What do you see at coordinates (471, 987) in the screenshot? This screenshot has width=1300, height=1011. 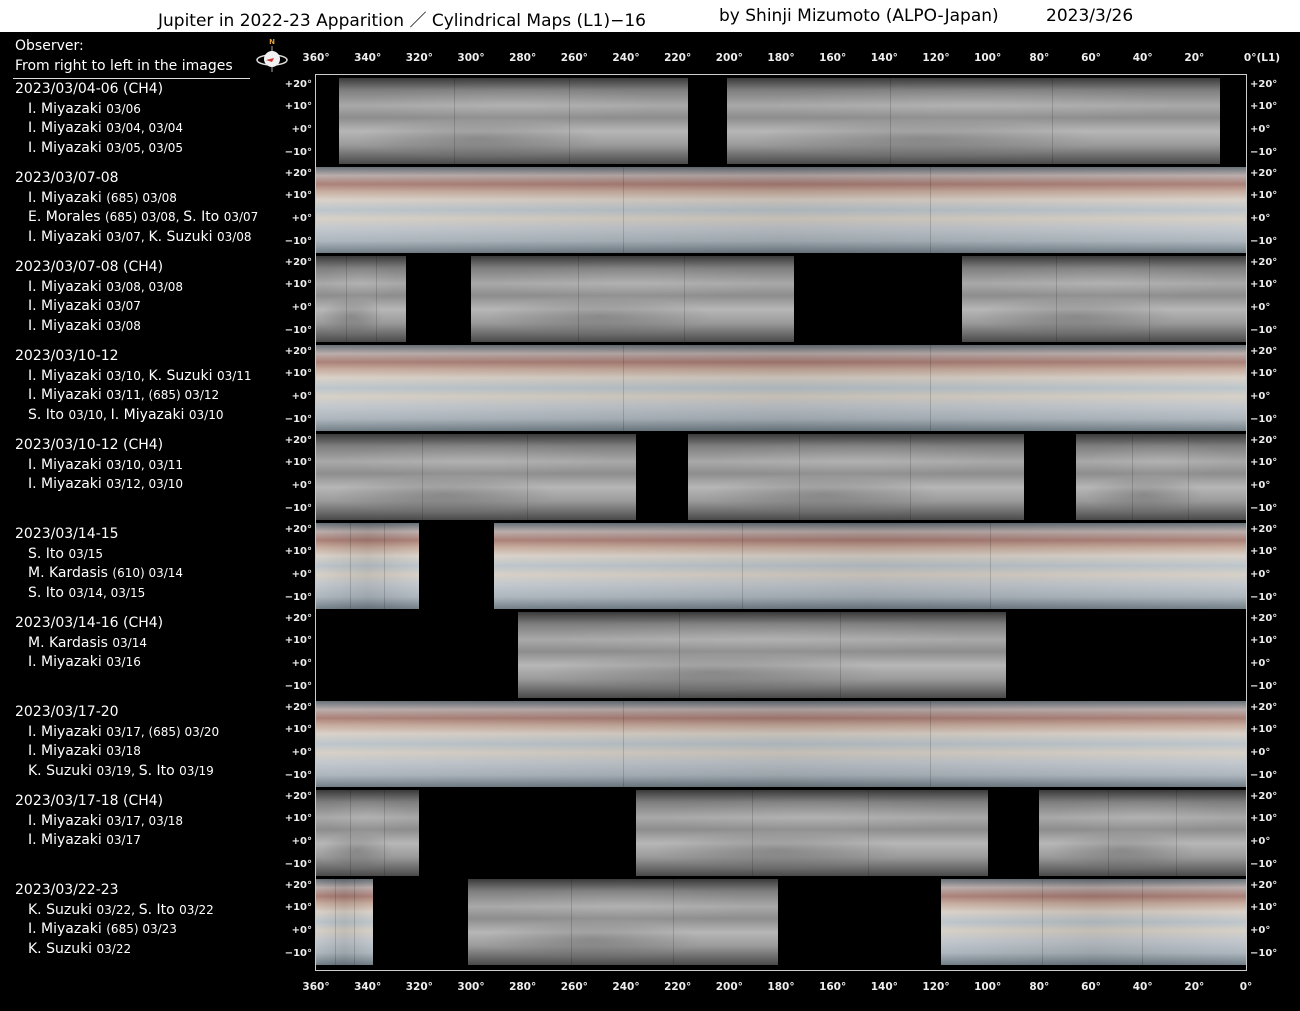 I see `longitude-tick-label: 300°` at bounding box center [471, 987].